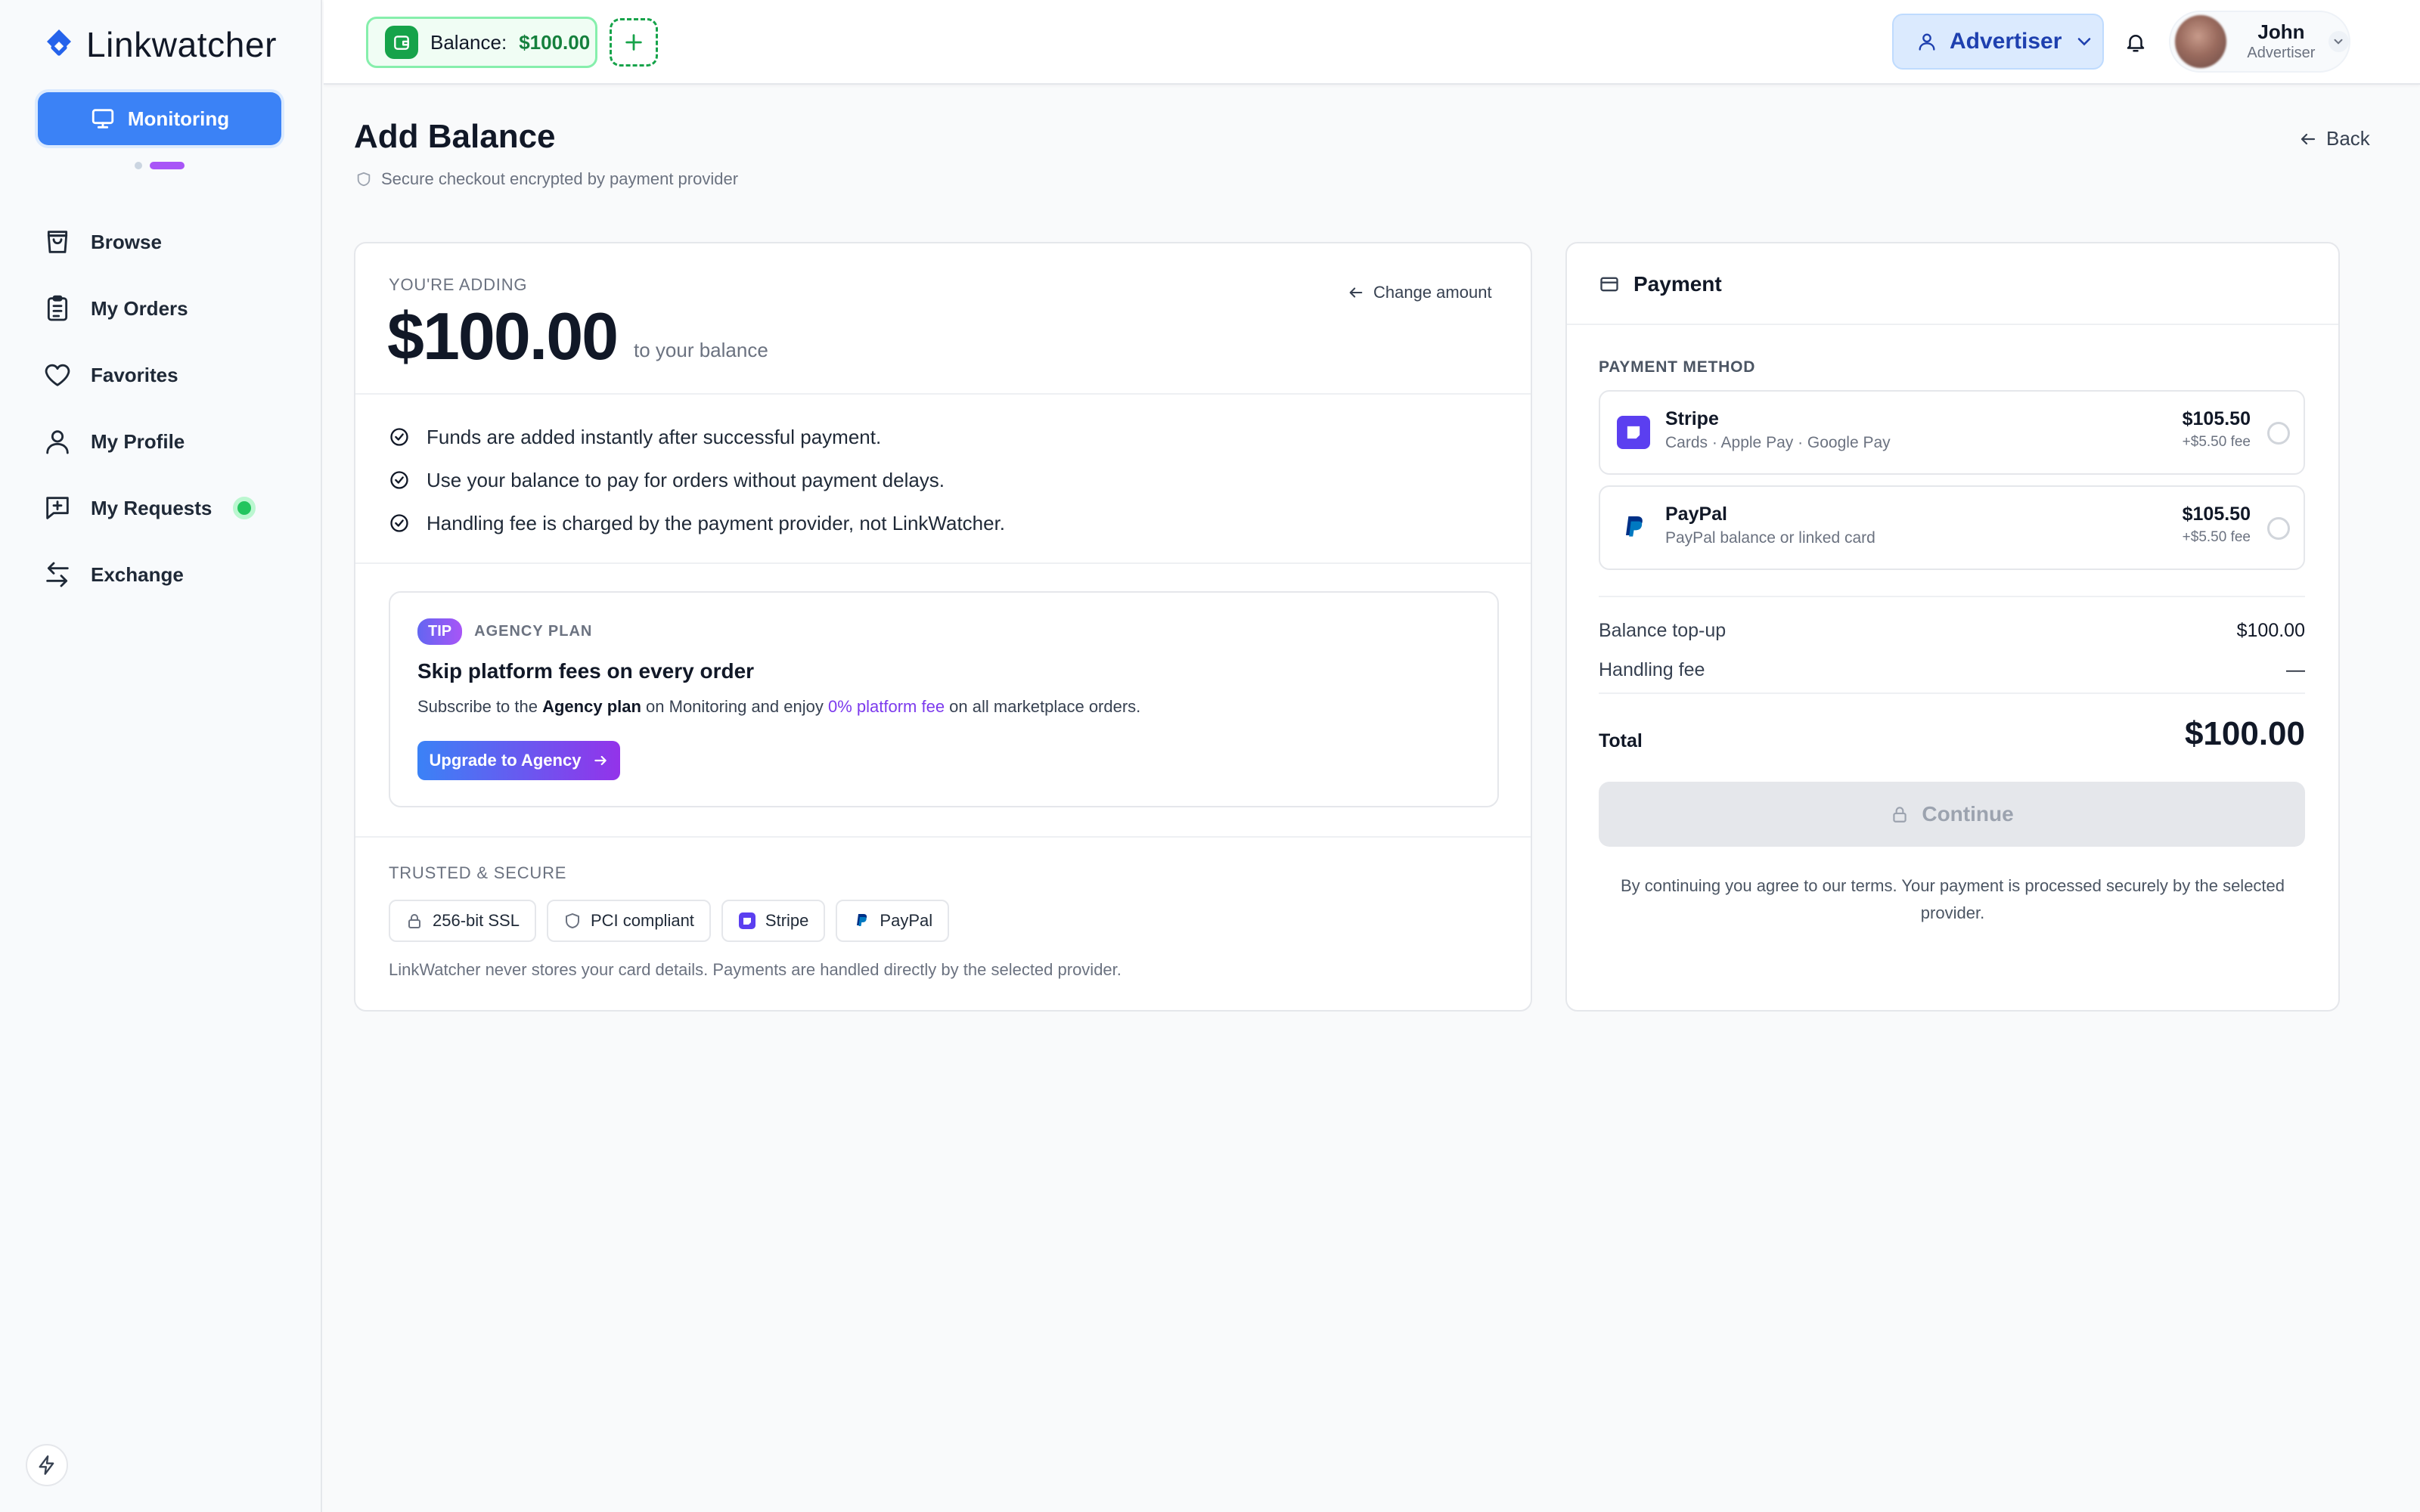 This screenshot has height=1512, width=2420. I want to click on total-label: Total, so click(1621, 740).